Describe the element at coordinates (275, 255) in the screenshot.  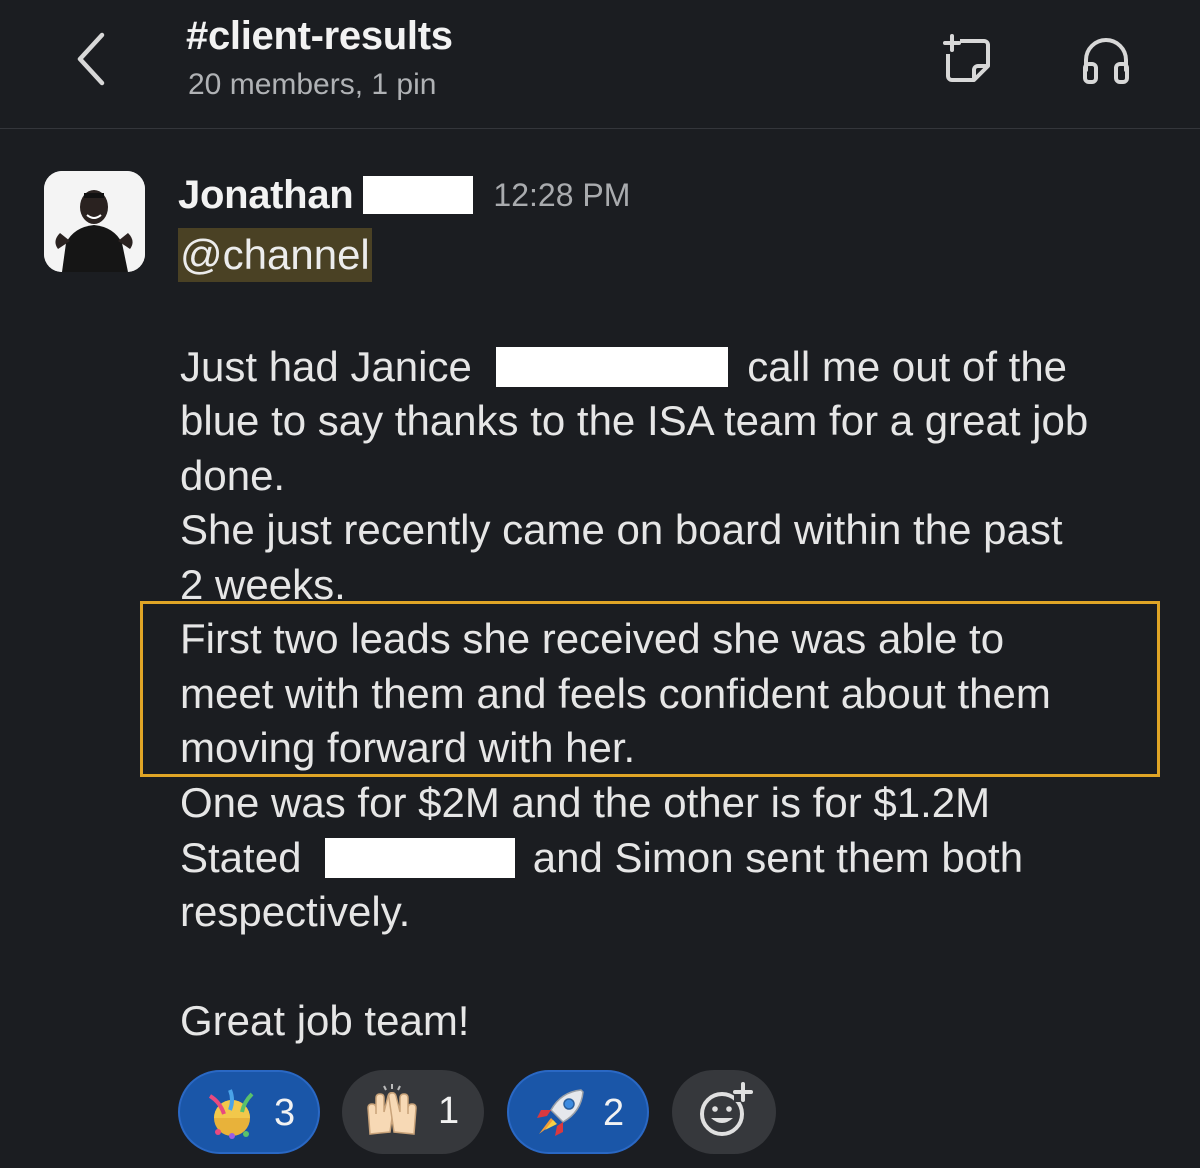
I see `channel-mention: @channel` at that location.